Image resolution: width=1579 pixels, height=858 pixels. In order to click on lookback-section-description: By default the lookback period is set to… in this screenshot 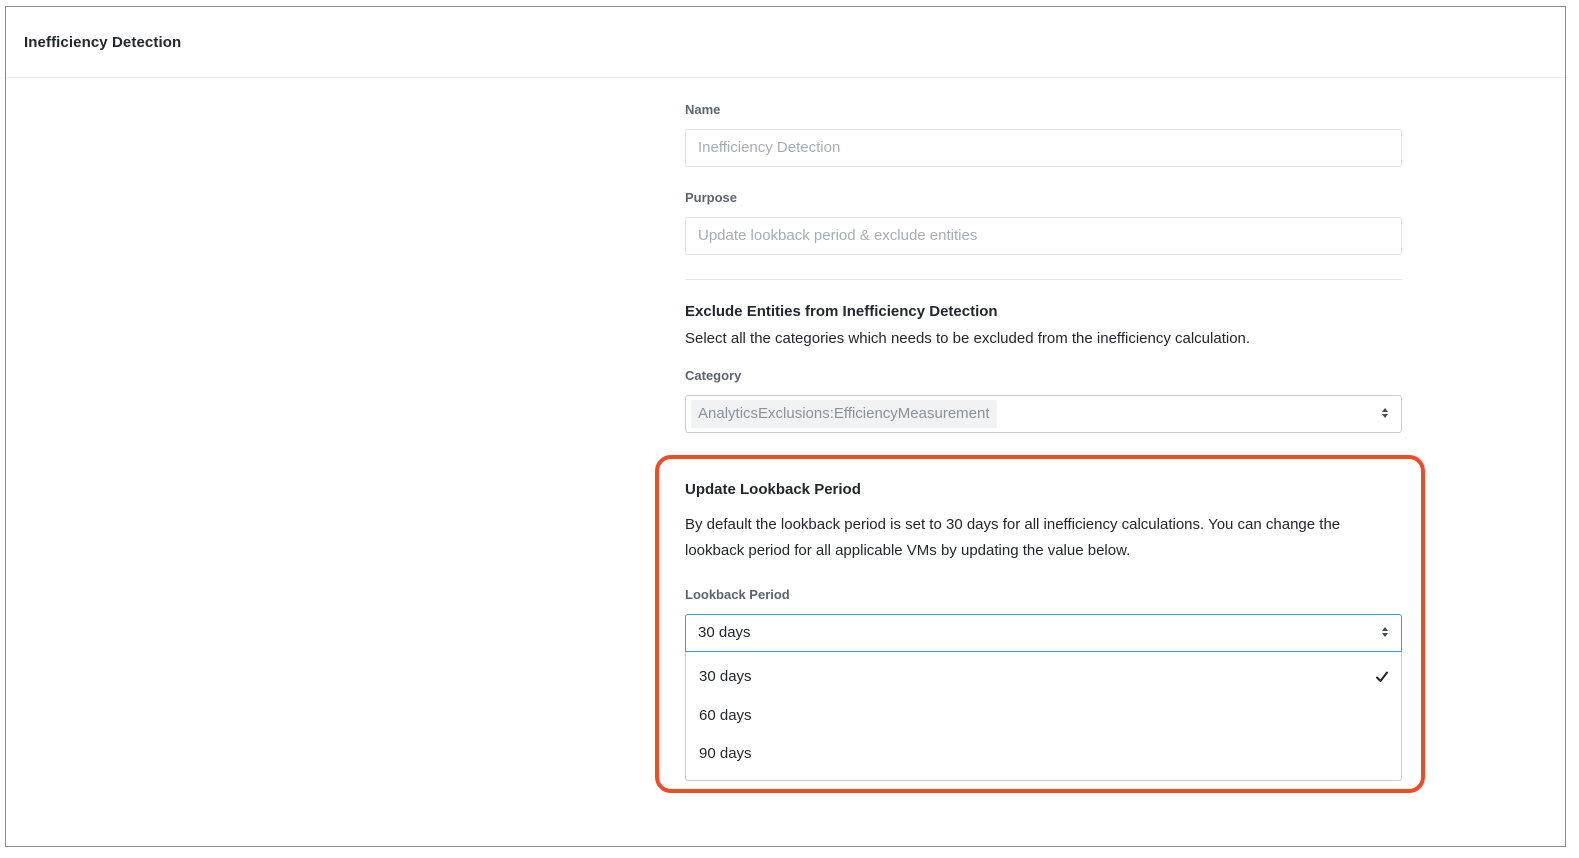, I will do `click(1013, 537)`.